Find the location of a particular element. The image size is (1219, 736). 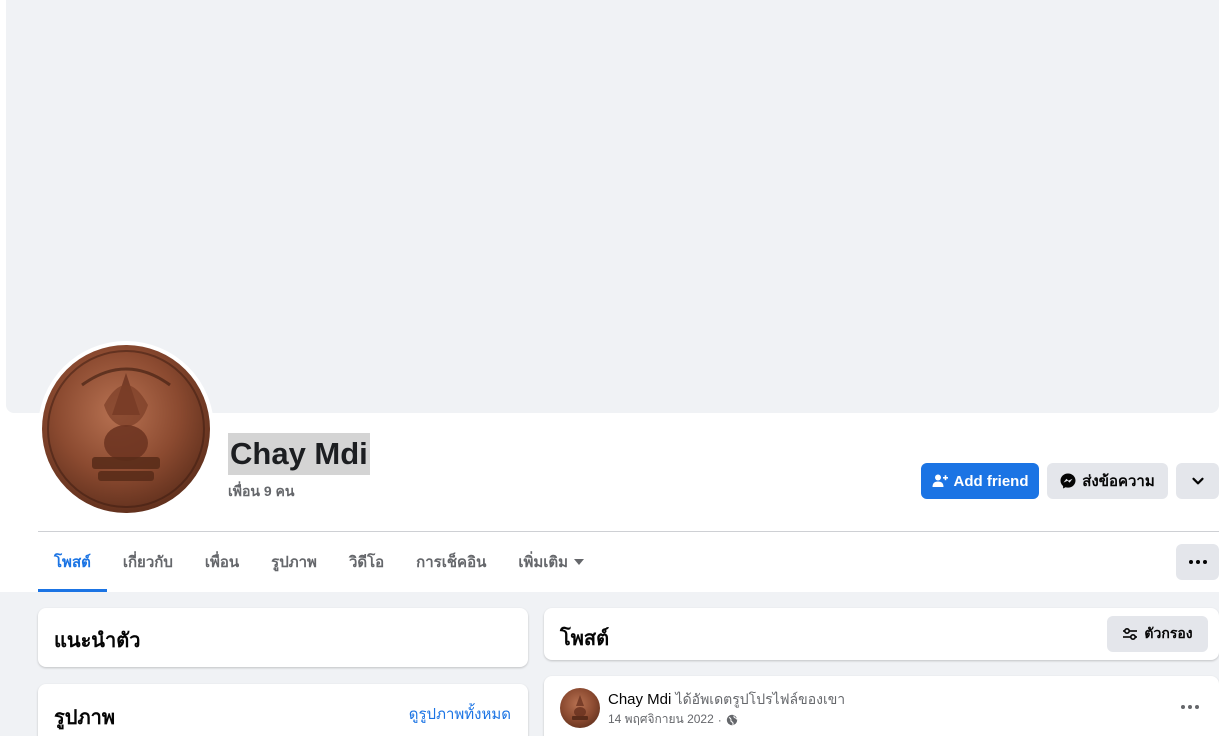

tab-label: วิดีโอ is located at coordinates (366, 562).